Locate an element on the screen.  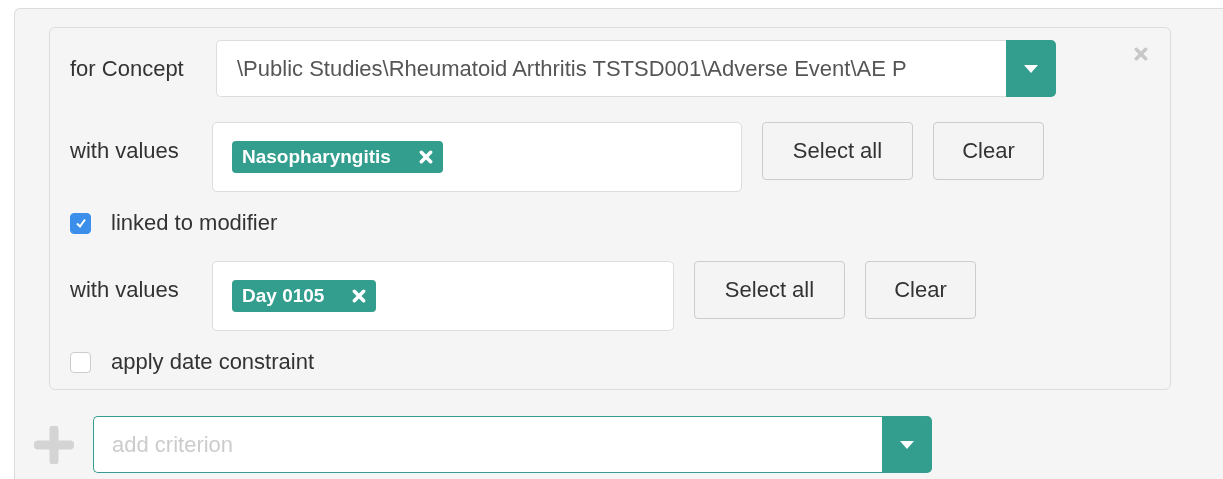
tag-text: Day 0105 is located at coordinates (283, 296).